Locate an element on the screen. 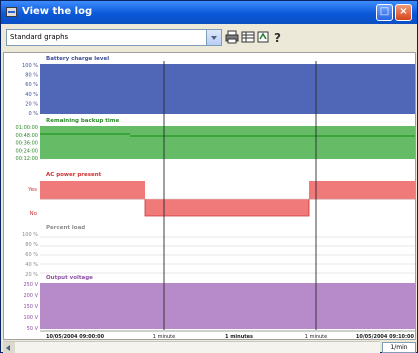  axis-label-load: 100 % is located at coordinates (30, 235).